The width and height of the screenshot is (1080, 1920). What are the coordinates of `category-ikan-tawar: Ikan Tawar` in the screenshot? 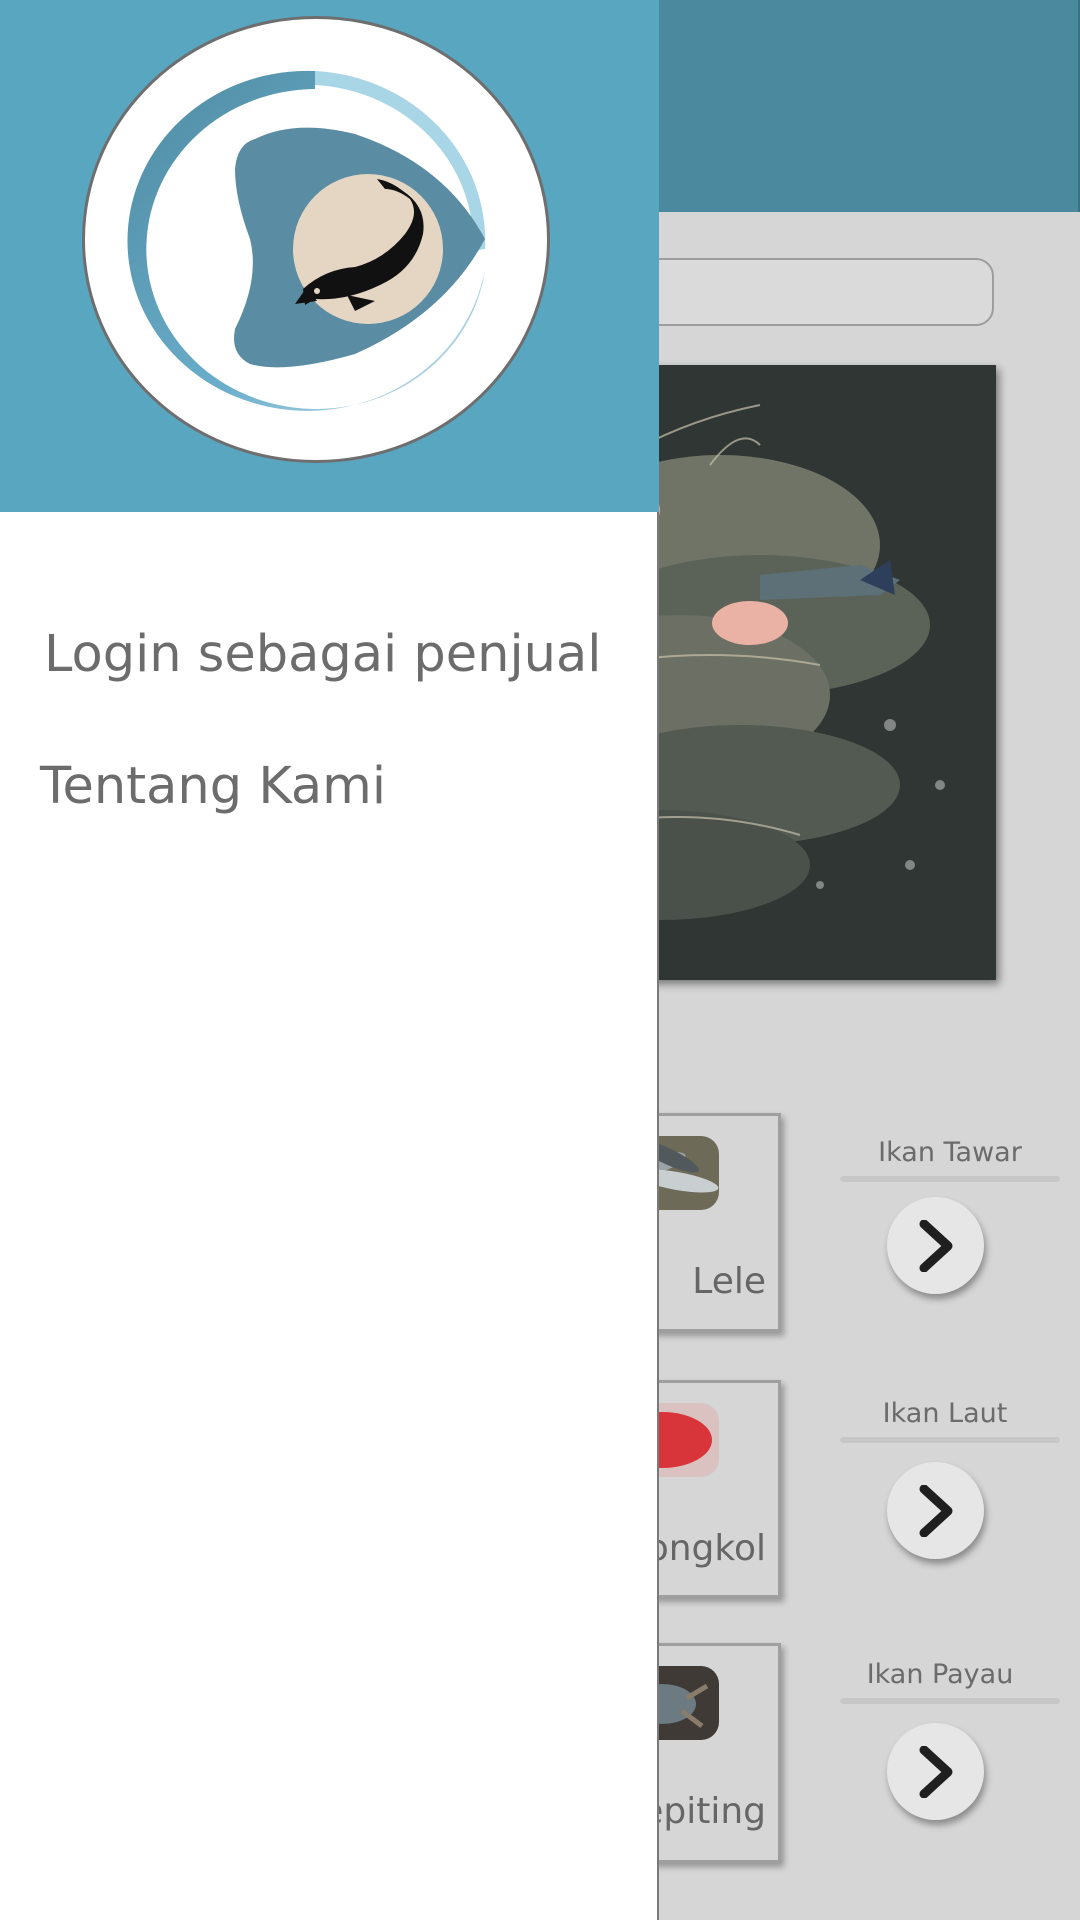 It's located at (950, 1215).